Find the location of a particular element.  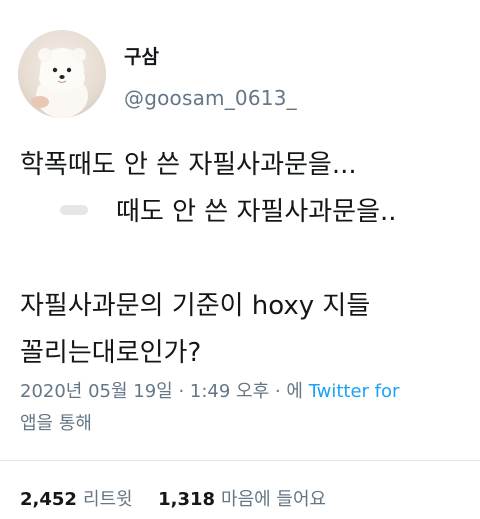

display-name: 구삼 is located at coordinates (141, 55).